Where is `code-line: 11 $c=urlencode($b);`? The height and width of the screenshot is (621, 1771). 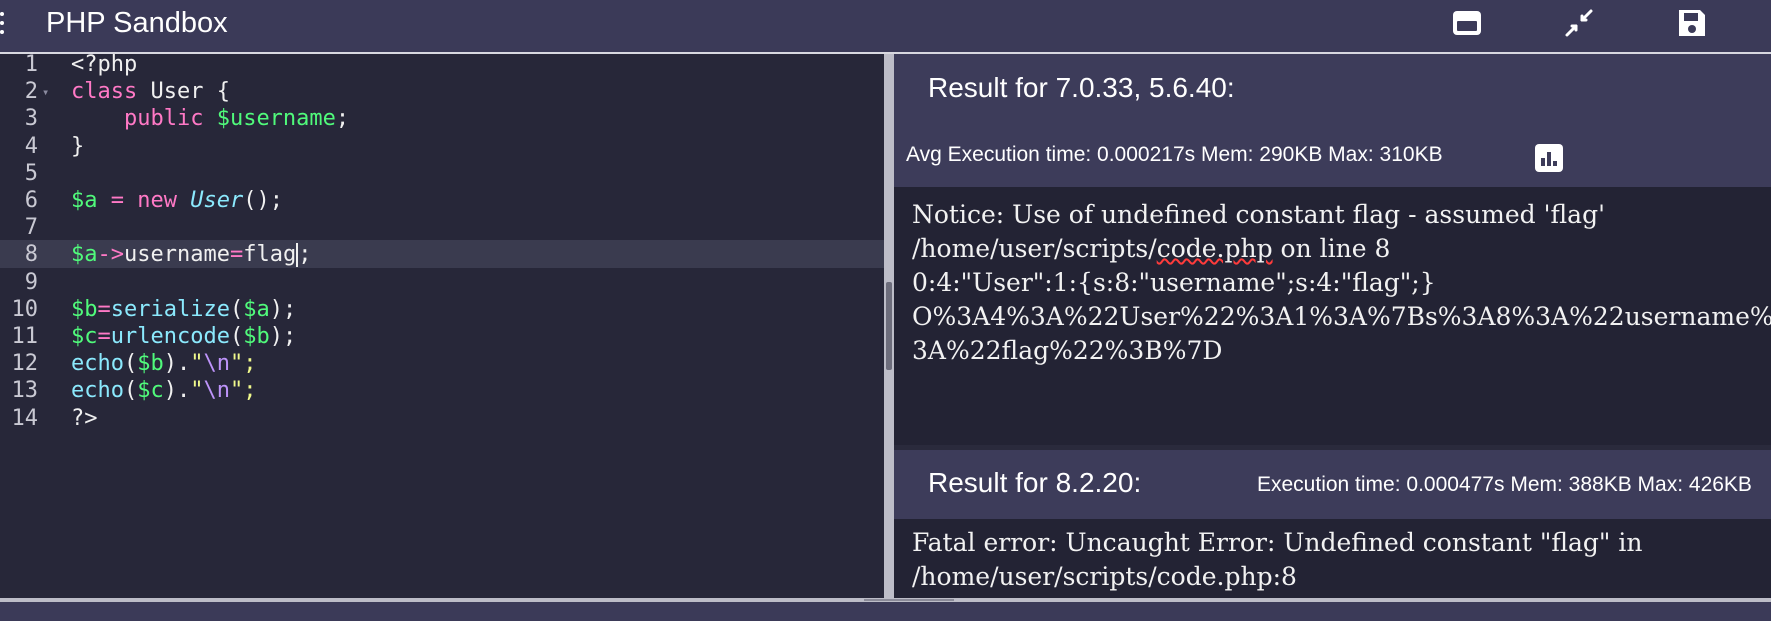
code-line: 11 $c=urlencode($b); is located at coordinates (442, 337).